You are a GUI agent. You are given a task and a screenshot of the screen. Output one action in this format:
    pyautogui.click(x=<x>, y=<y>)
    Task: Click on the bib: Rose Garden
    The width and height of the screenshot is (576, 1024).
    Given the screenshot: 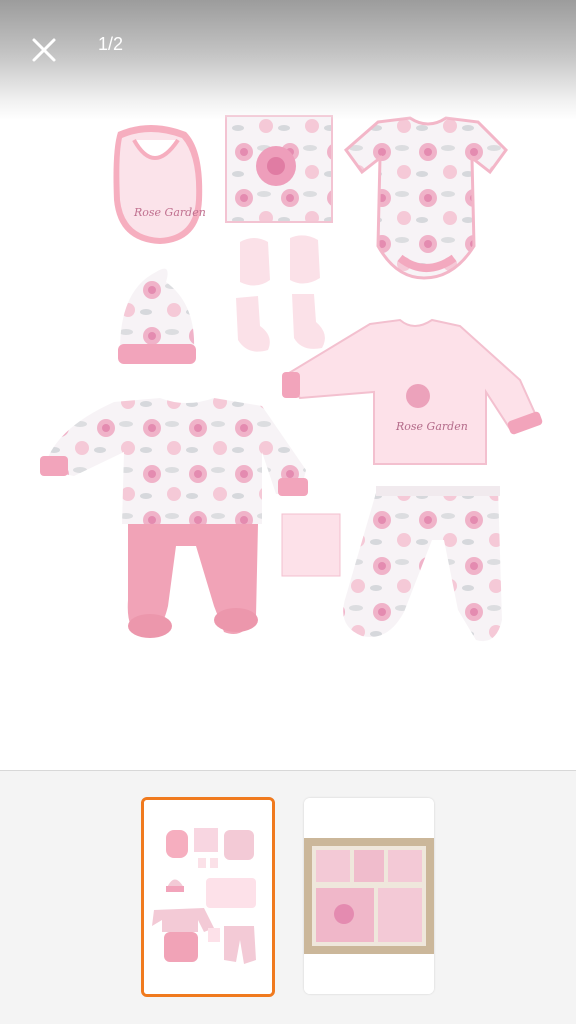 What is the action you would take?
    pyautogui.click(x=159, y=184)
    